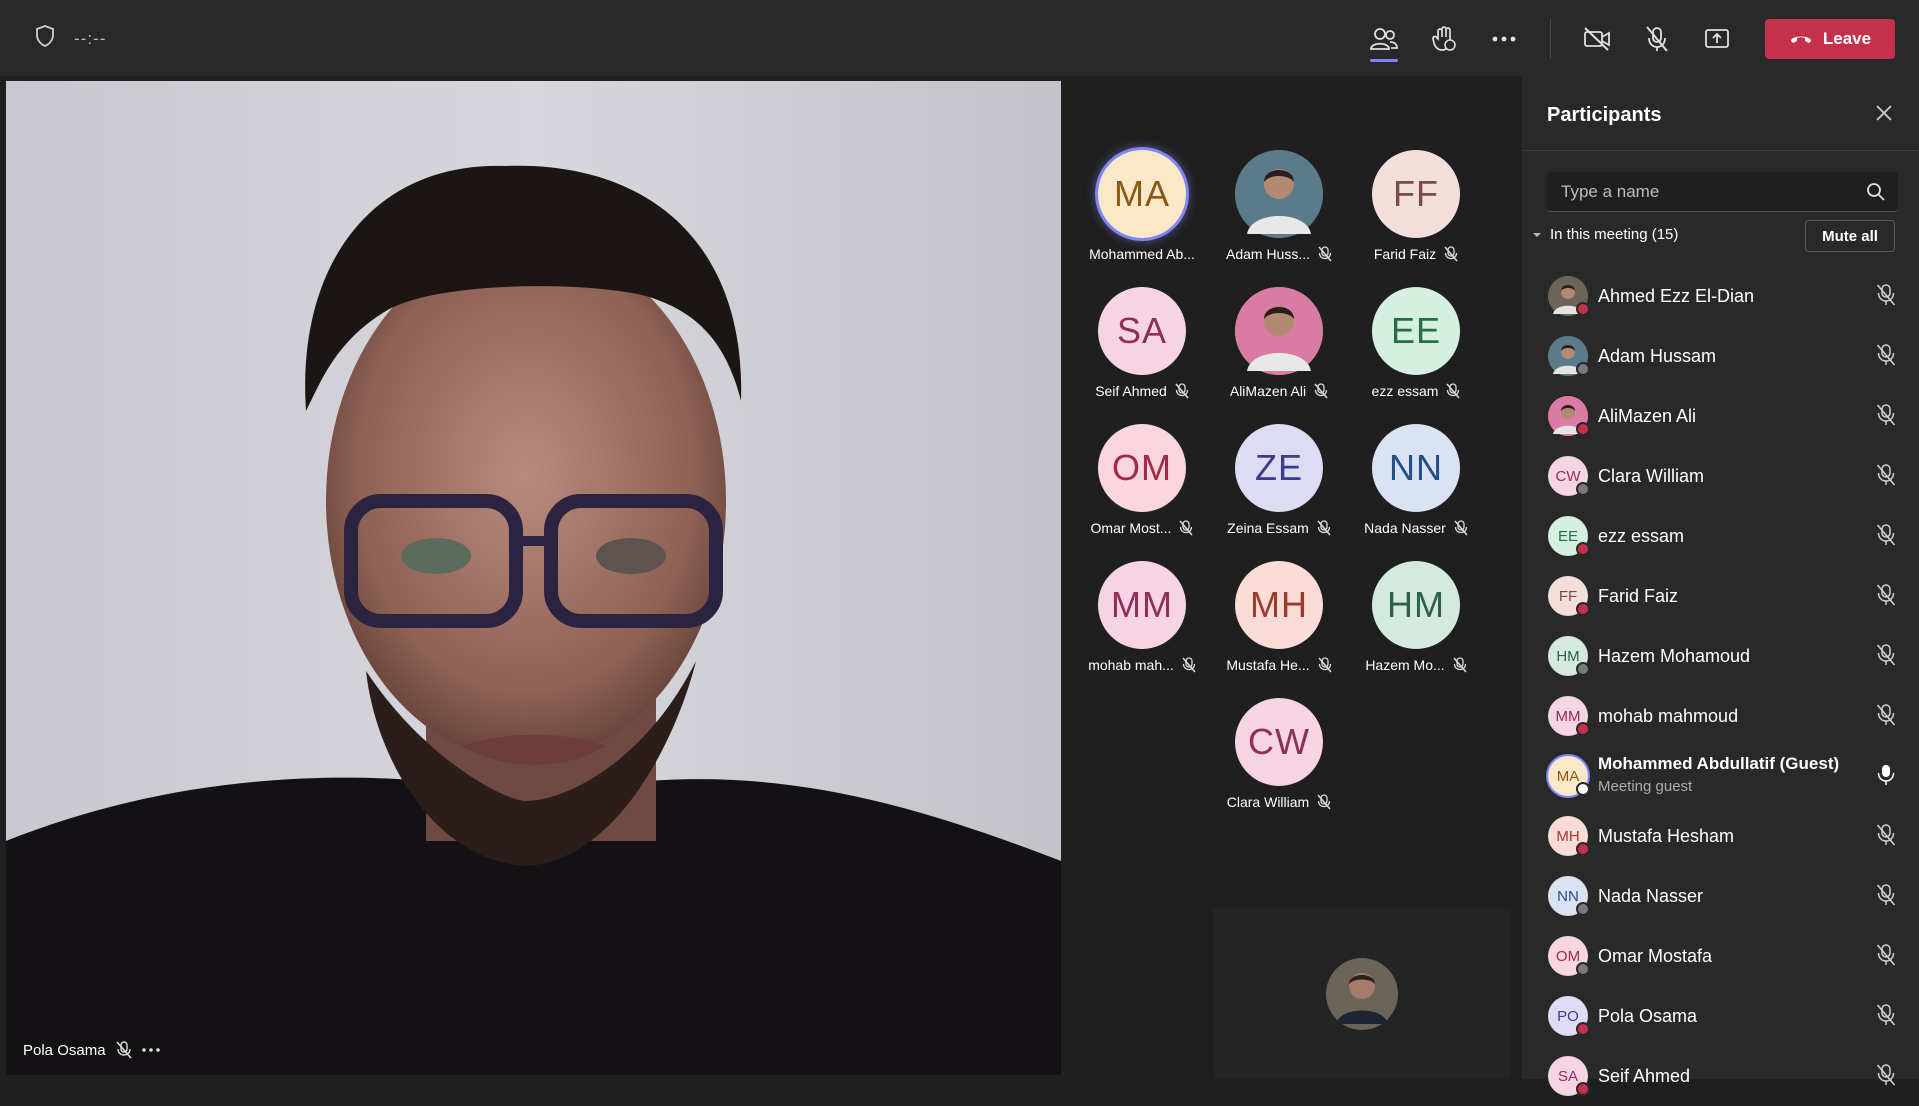 Image resolution: width=1919 pixels, height=1106 pixels. What do you see at coordinates (1720, 476) in the screenshot?
I see `participant-row: CW Clara William` at bounding box center [1720, 476].